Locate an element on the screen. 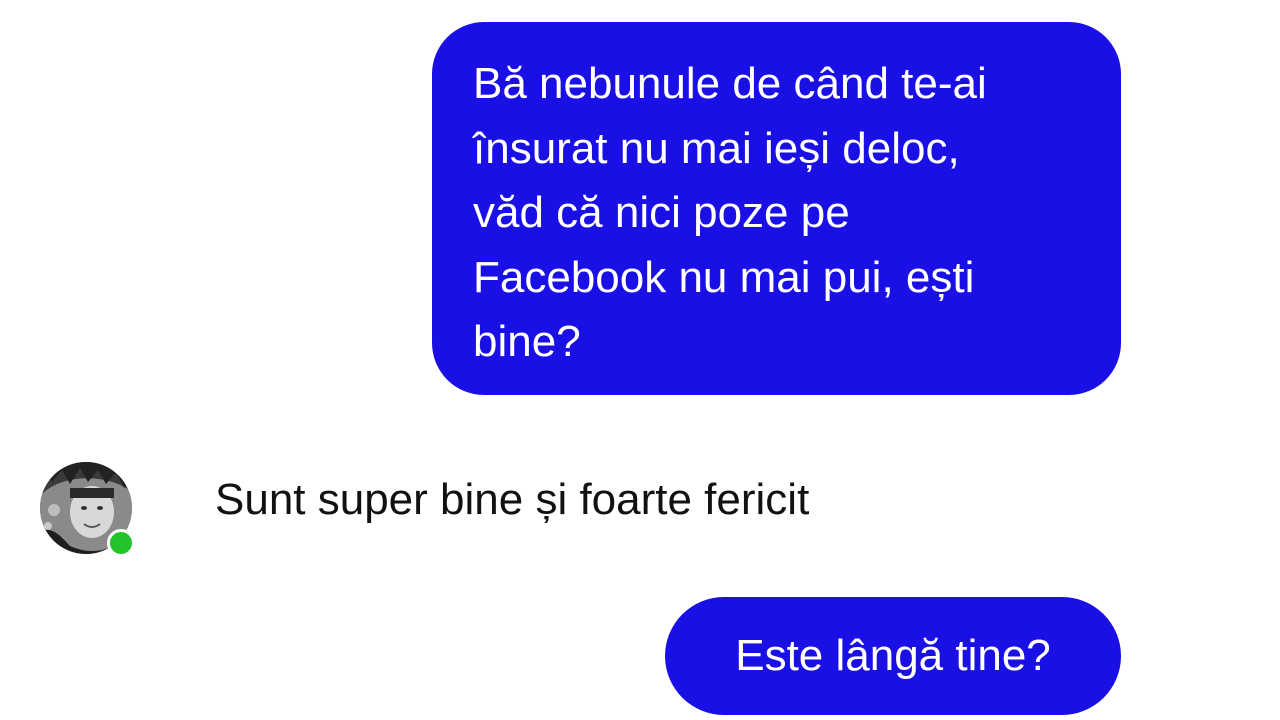 The height and width of the screenshot is (720, 1280). incoming-message-row: Sunt super bine și foarte fericit is located at coordinates (540, 510).